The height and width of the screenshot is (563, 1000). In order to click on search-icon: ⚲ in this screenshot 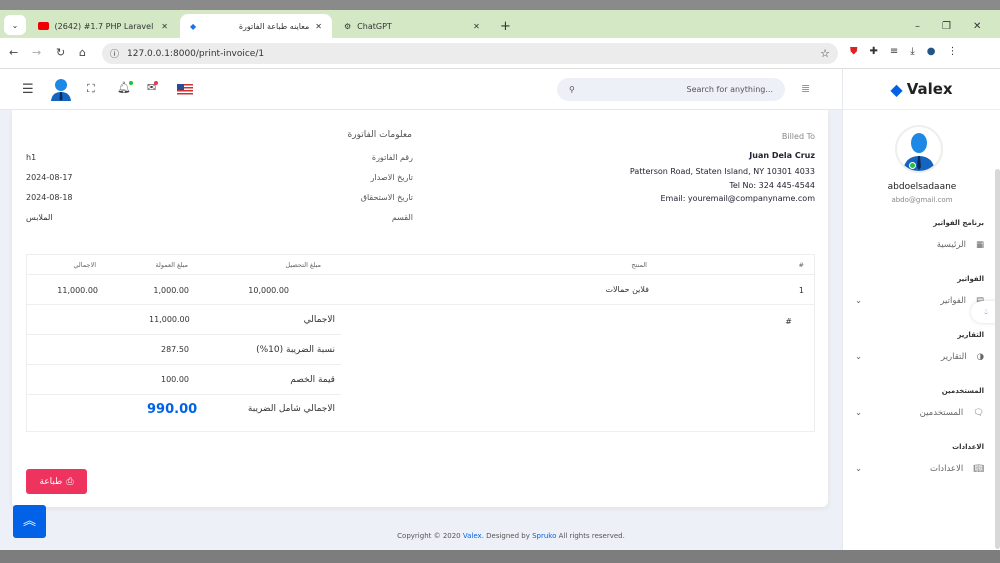, I will do `click(572, 89)`.